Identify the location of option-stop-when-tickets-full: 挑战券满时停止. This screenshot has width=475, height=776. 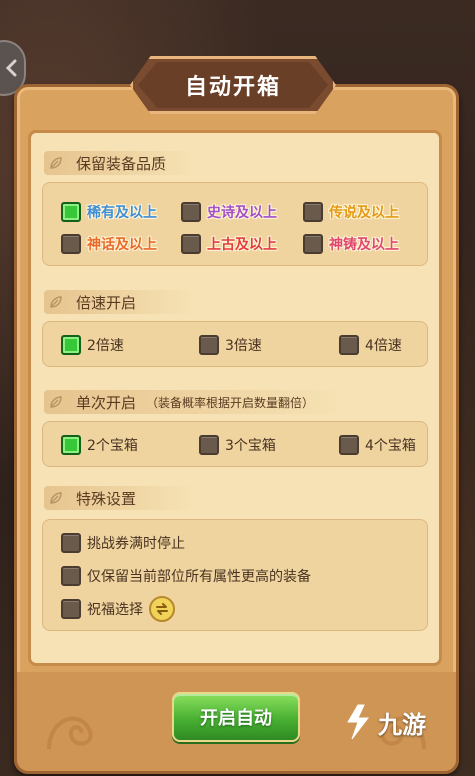
(123, 543).